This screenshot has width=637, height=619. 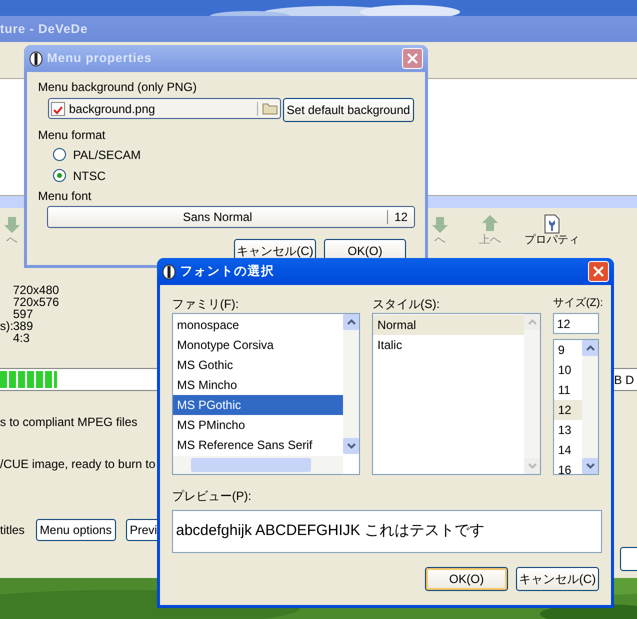 I want to click on option-description: s to compliant MPEG files, so click(x=69, y=422).